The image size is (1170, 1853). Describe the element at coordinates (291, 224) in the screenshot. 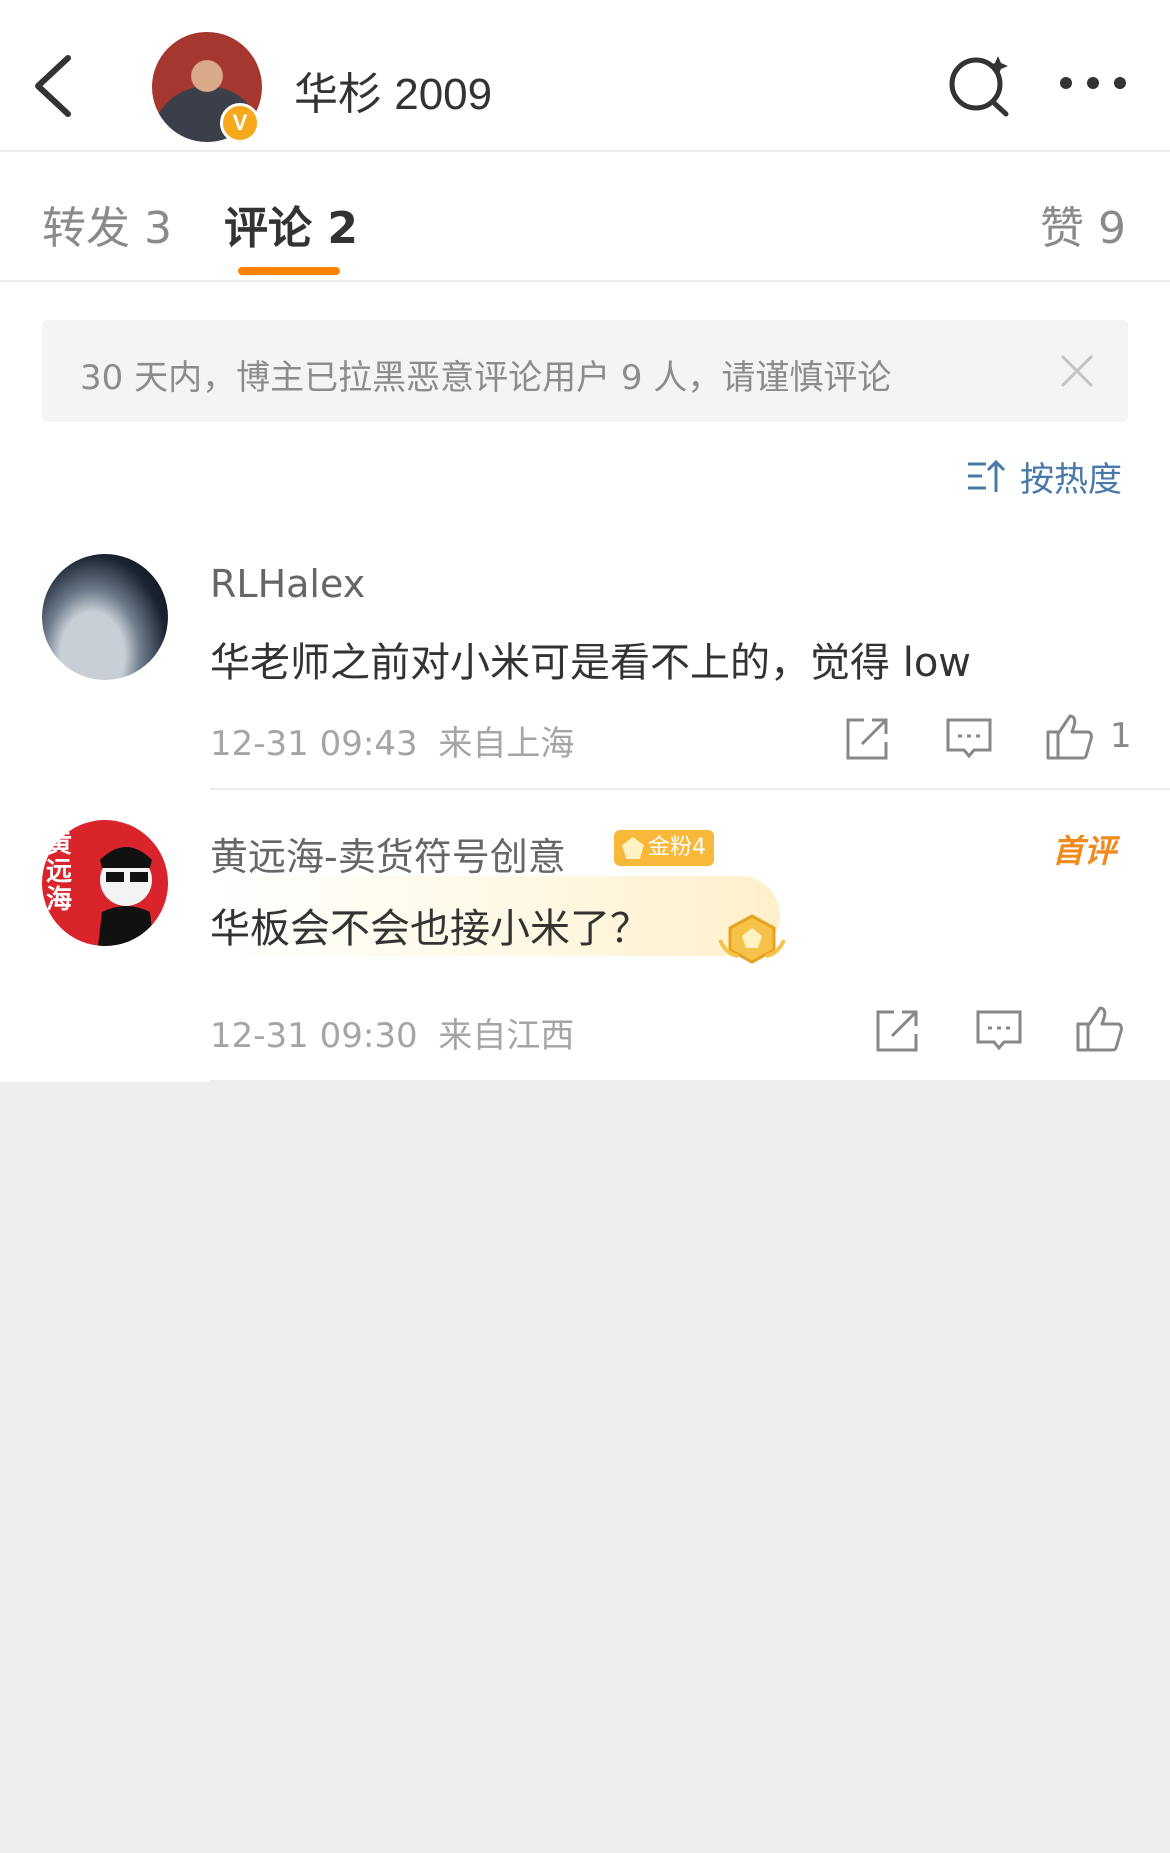

I see `tab-comments: 评论 2` at that location.